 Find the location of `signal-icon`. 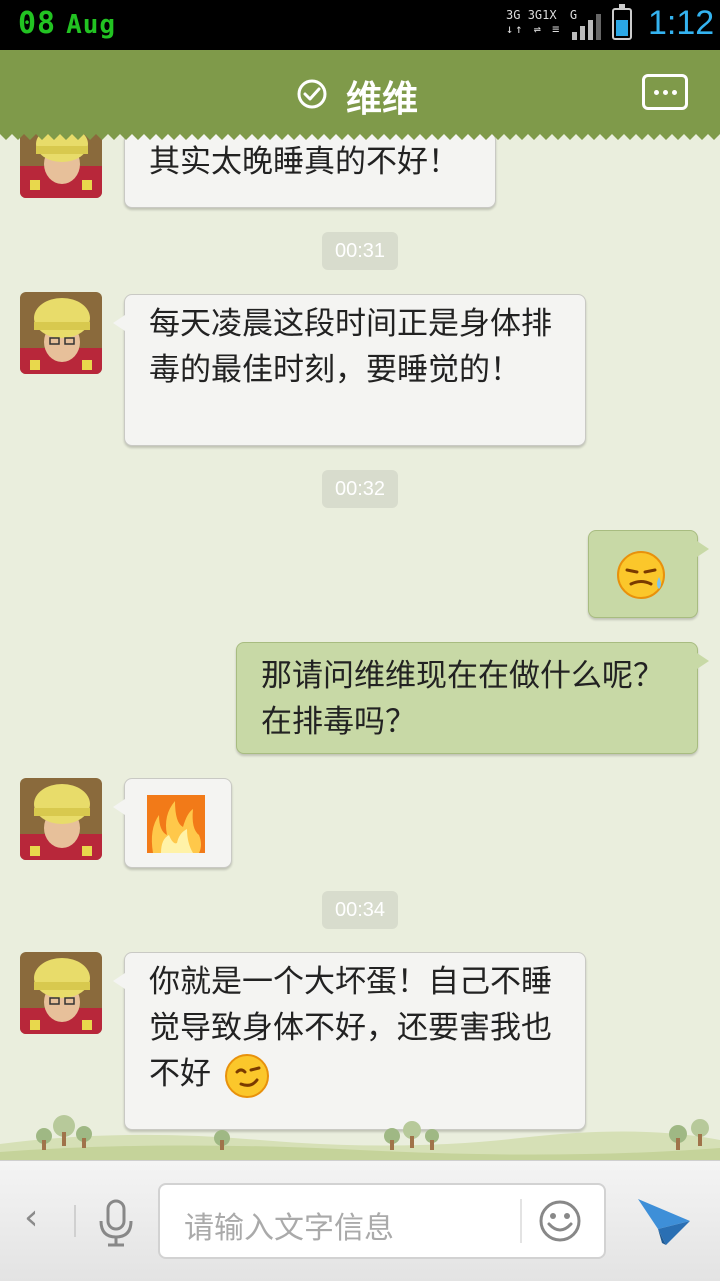

signal-icon is located at coordinates (586, 27).